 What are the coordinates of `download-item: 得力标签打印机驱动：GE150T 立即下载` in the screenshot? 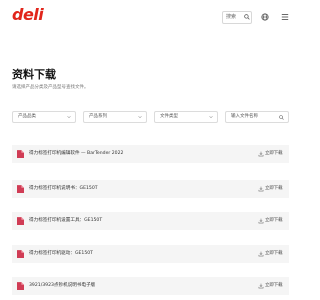 It's located at (150, 254).